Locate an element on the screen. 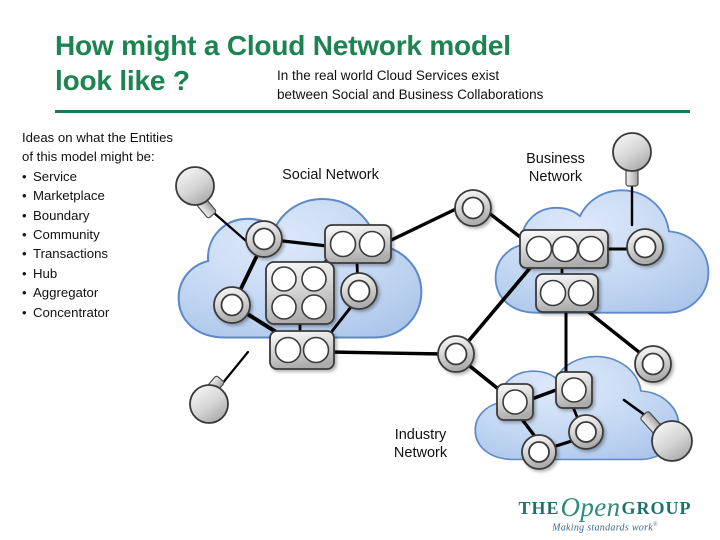 This screenshot has width=720, height=540. business-network-nodes is located at coordinates (595, 305).